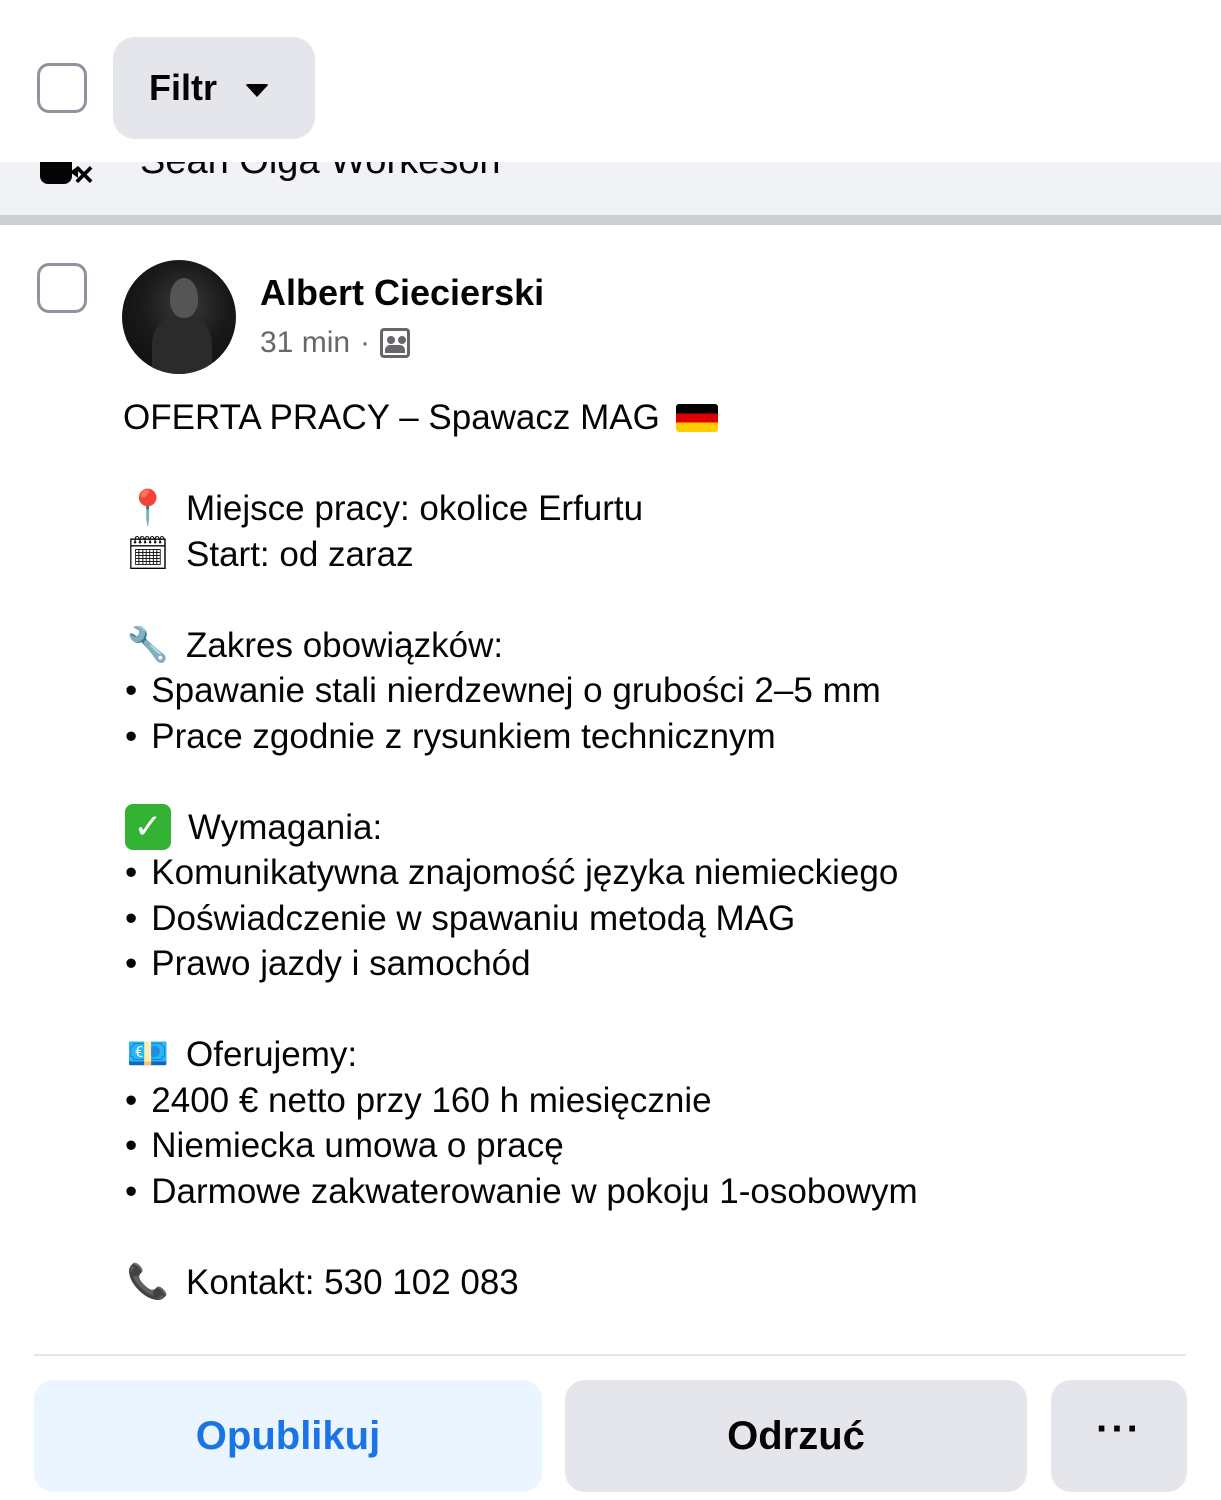 The height and width of the screenshot is (1500, 1221). I want to click on post-select-checkbox, so click(62, 288).